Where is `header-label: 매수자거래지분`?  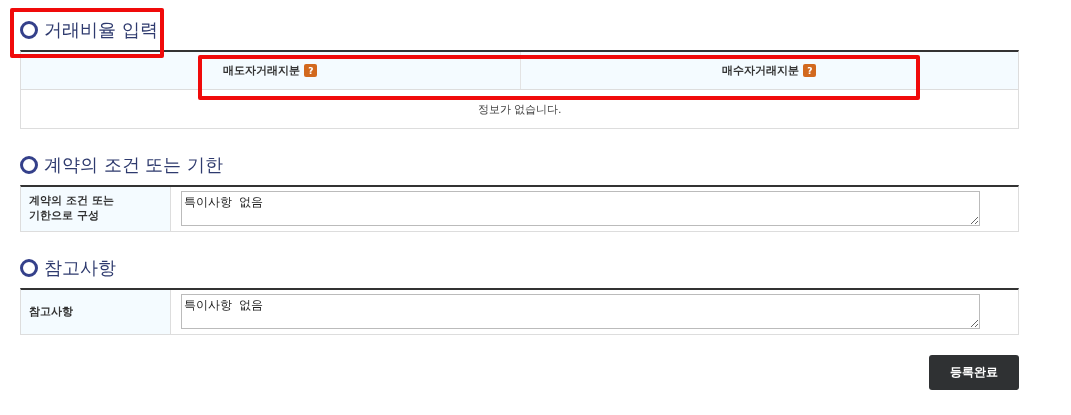
header-label: 매수자거래지분 is located at coordinates (761, 70).